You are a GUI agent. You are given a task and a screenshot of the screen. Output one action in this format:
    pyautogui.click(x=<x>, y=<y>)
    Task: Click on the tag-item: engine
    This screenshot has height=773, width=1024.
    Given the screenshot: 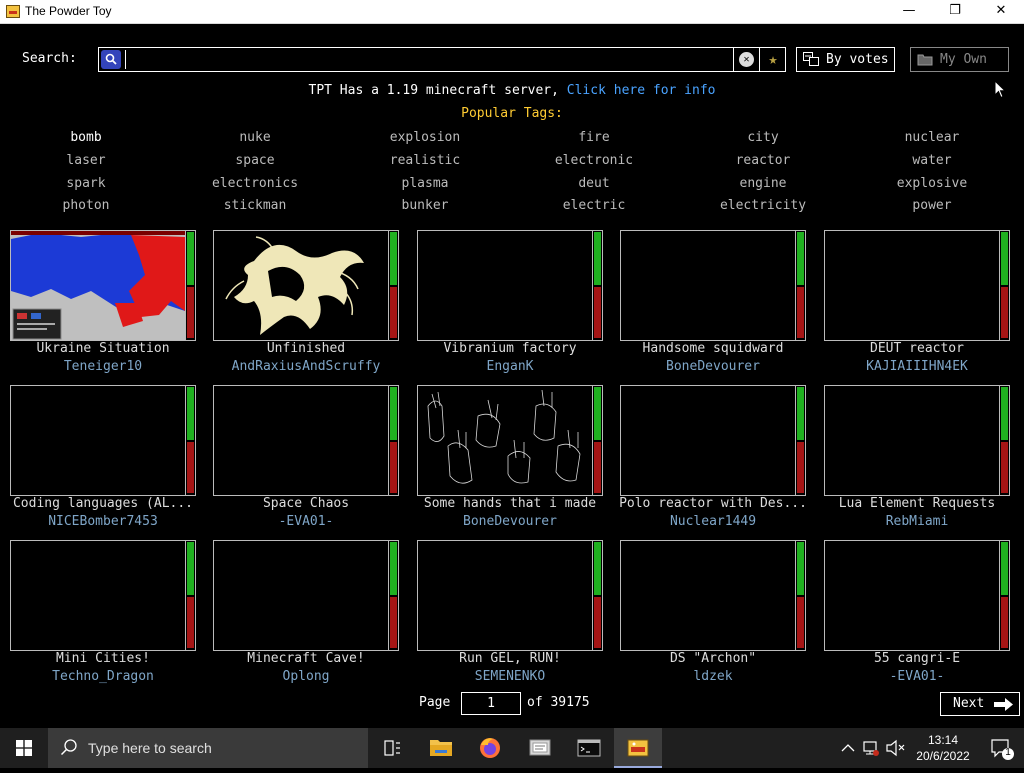 What is the action you would take?
    pyautogui.click(x=763, y=183)
    